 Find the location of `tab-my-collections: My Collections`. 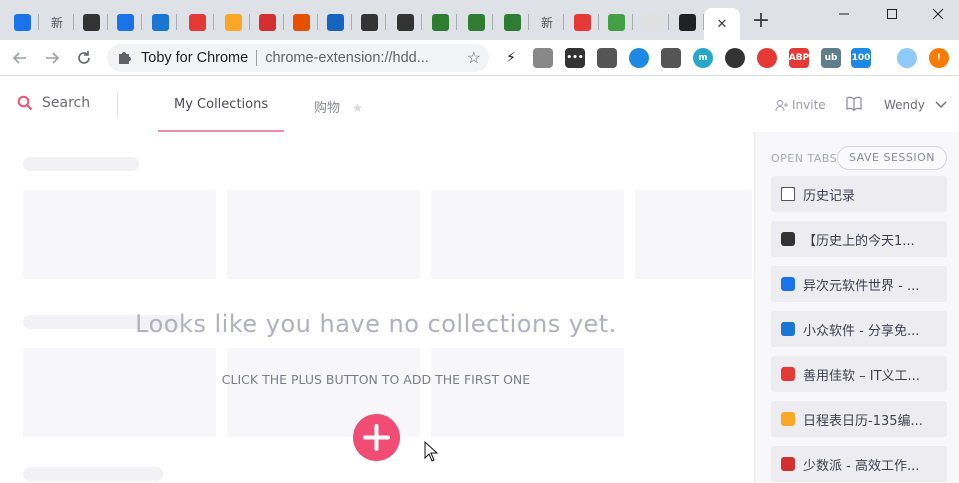

tab-my-collections: My Collections is located at coordinates (221, 114).